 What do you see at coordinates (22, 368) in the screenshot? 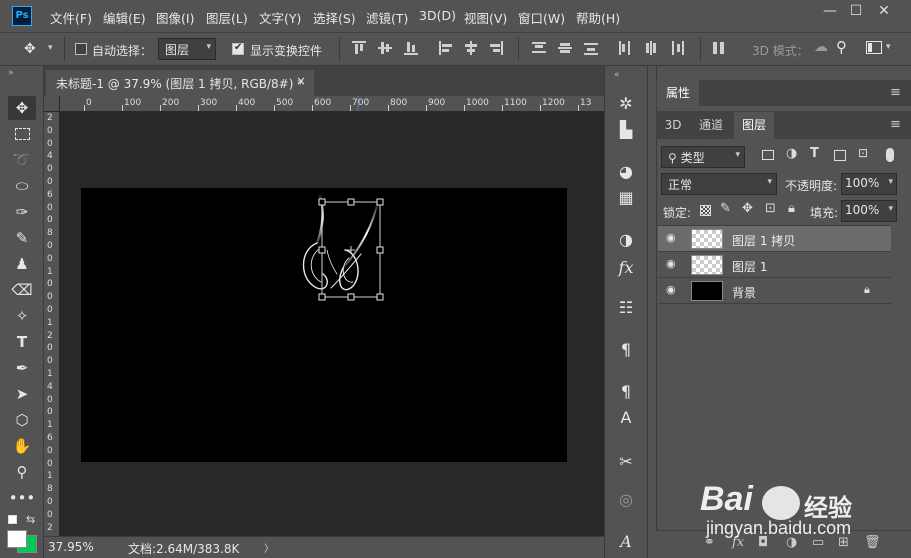
I see `pen-tool-icon: ✒` at bounding box center [22, 368].